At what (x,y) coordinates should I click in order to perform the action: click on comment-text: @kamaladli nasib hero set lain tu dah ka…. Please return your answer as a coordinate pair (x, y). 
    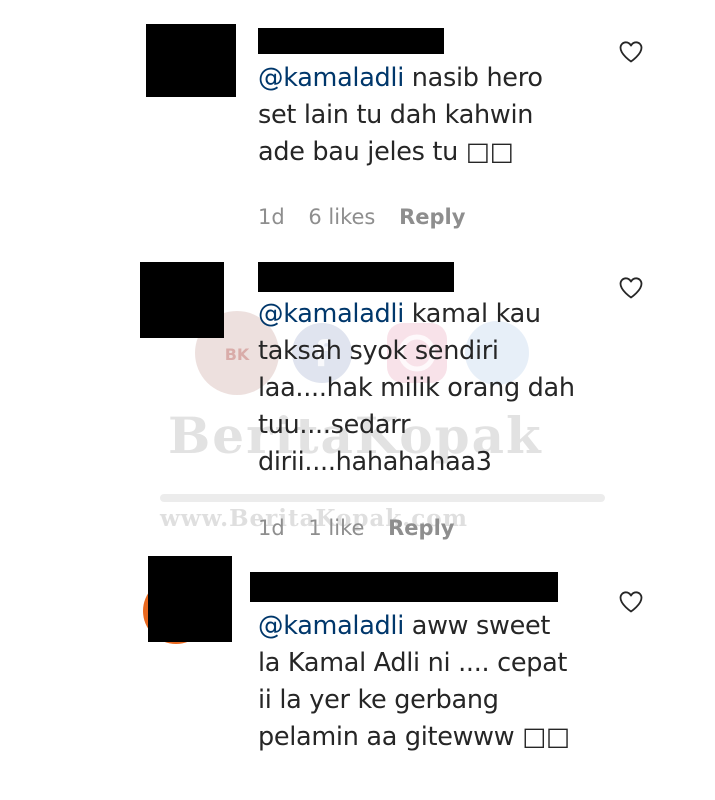
    Looking at the image, I should click on (400, 115).